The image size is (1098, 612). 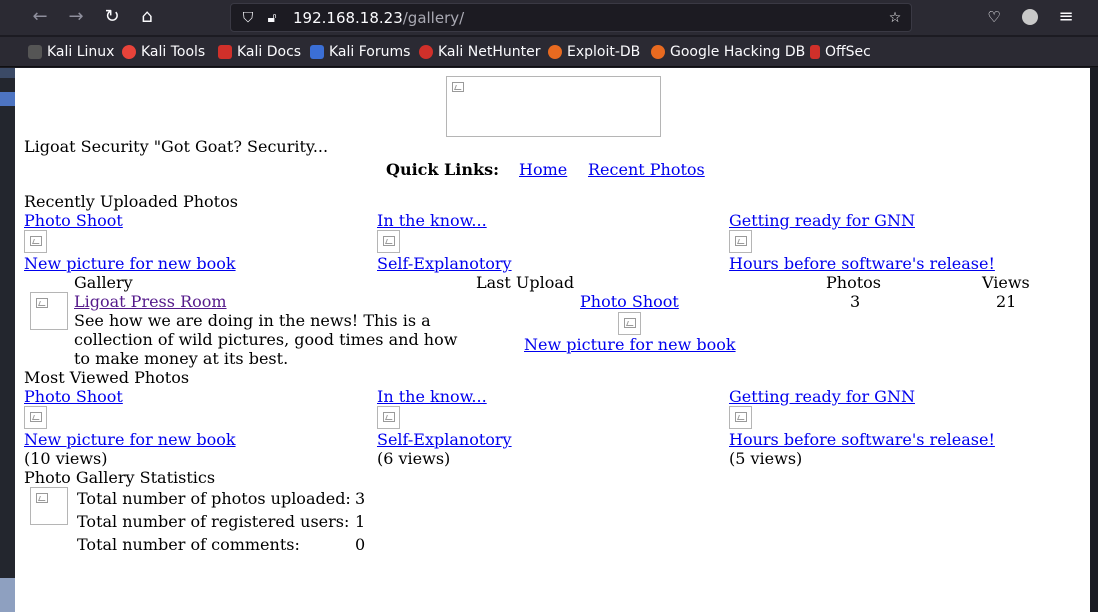 What do you see at coordinates (49, 506) in the screenshot?
I see `stats-image` at bounding box center [49, 506].